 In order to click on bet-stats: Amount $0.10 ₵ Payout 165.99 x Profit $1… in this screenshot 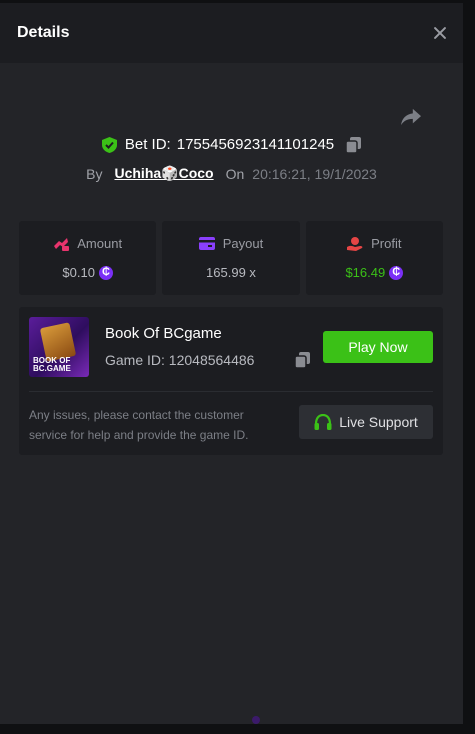, I will do `click(231, 258)`.